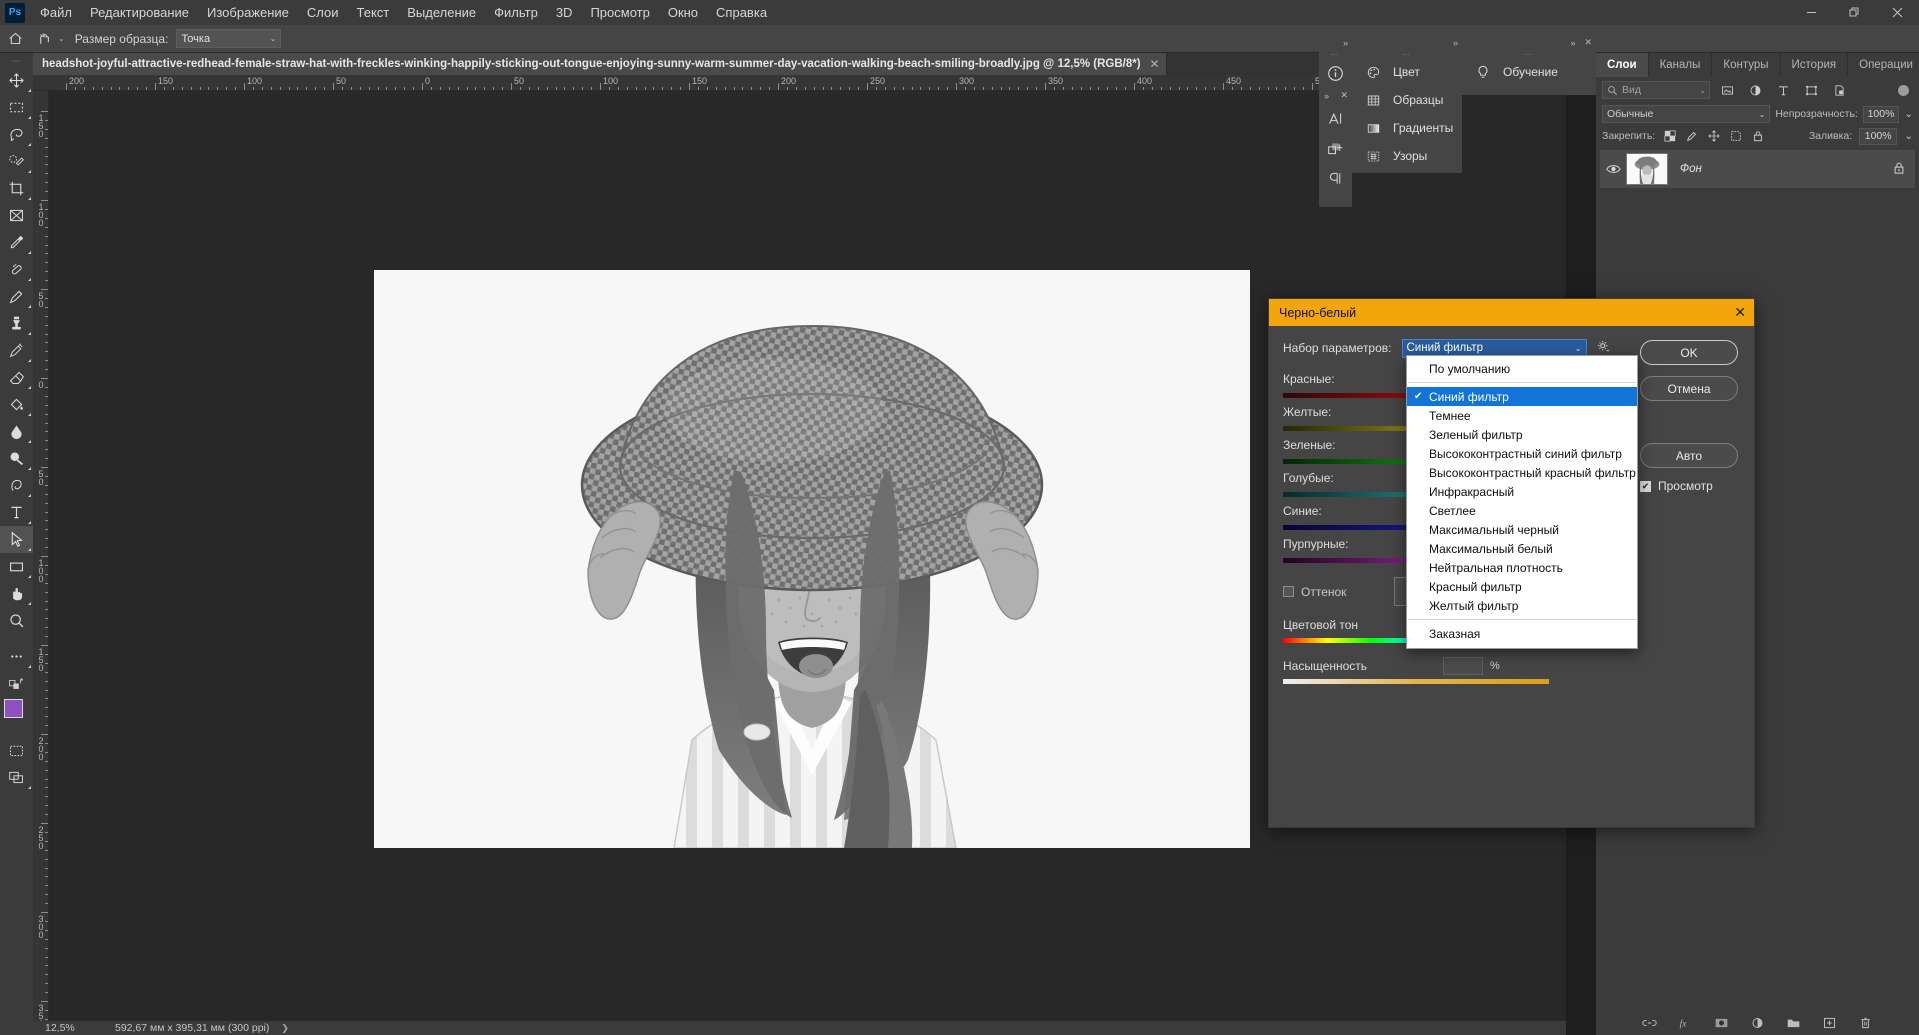 Image resolution: width=1919 pixels, height=1035 pixels. I want to click on clone-stamp-tool, so click(16, 323).